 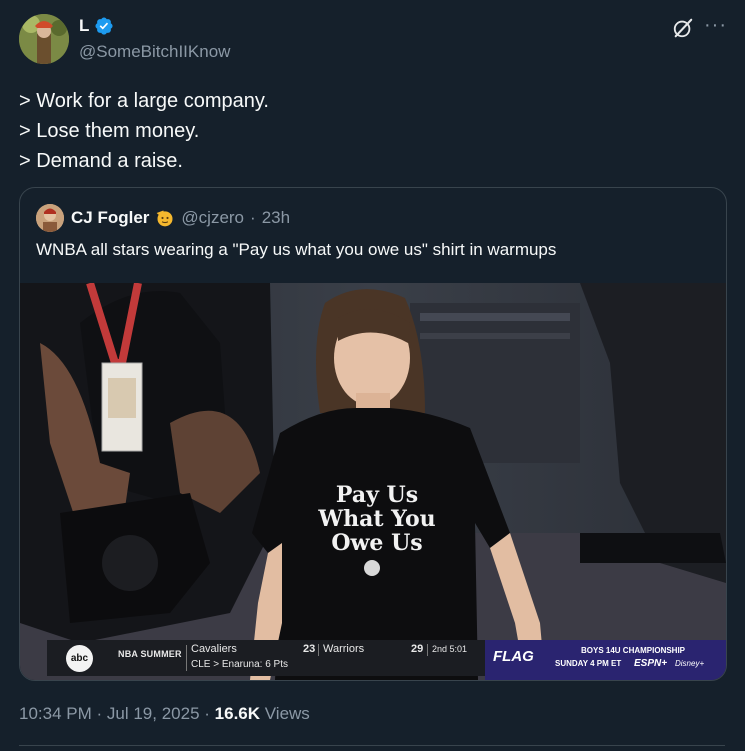 I want to click on tweet-line: > Work for a large company., so click(x=144, y=101).